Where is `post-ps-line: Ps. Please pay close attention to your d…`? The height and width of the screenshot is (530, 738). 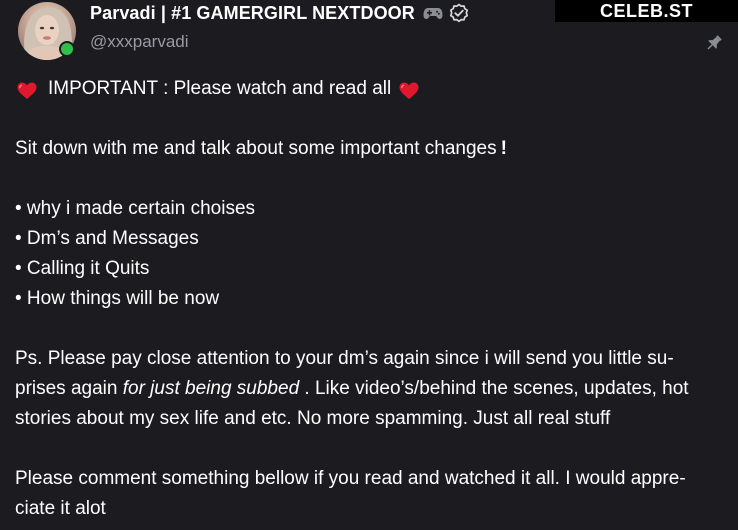 post-ps-line: Ps. Please pay close attention to your d… is located at coordinates (344, 358).